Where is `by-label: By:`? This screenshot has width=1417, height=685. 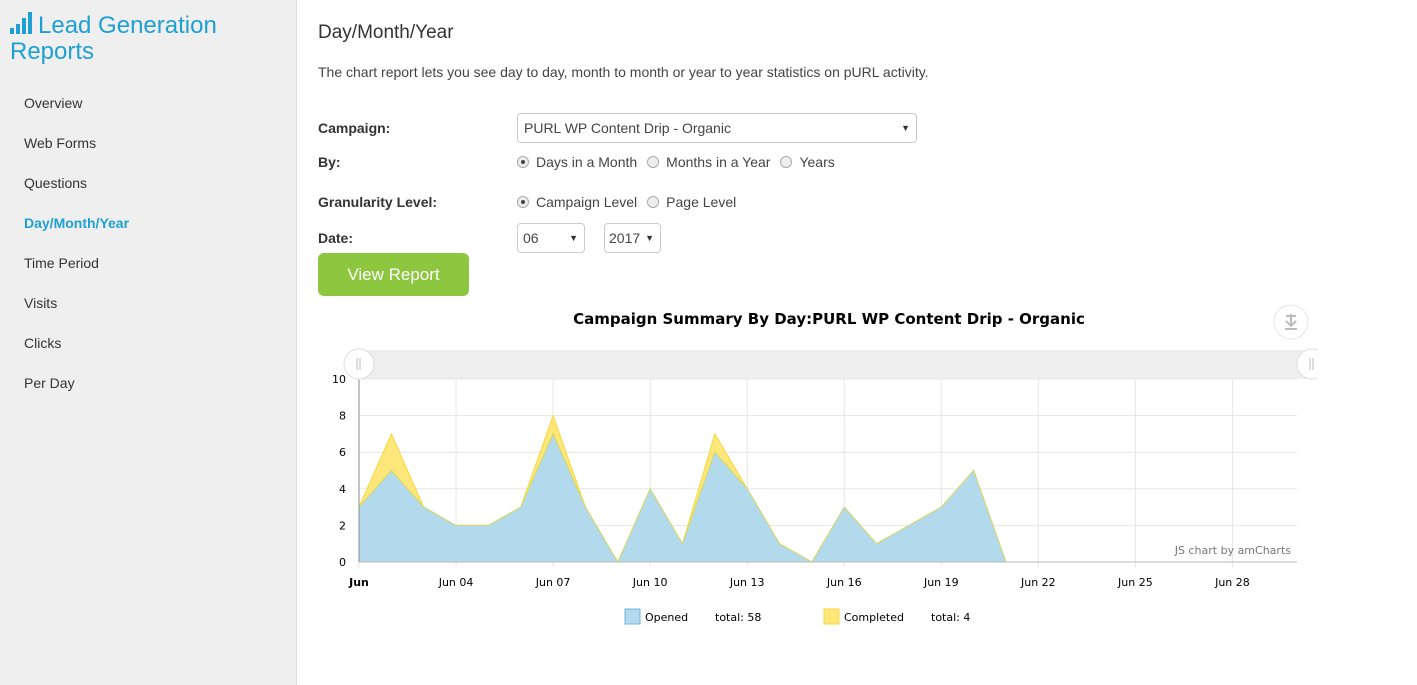 by-label: By: is located at coordinates (329, 162).